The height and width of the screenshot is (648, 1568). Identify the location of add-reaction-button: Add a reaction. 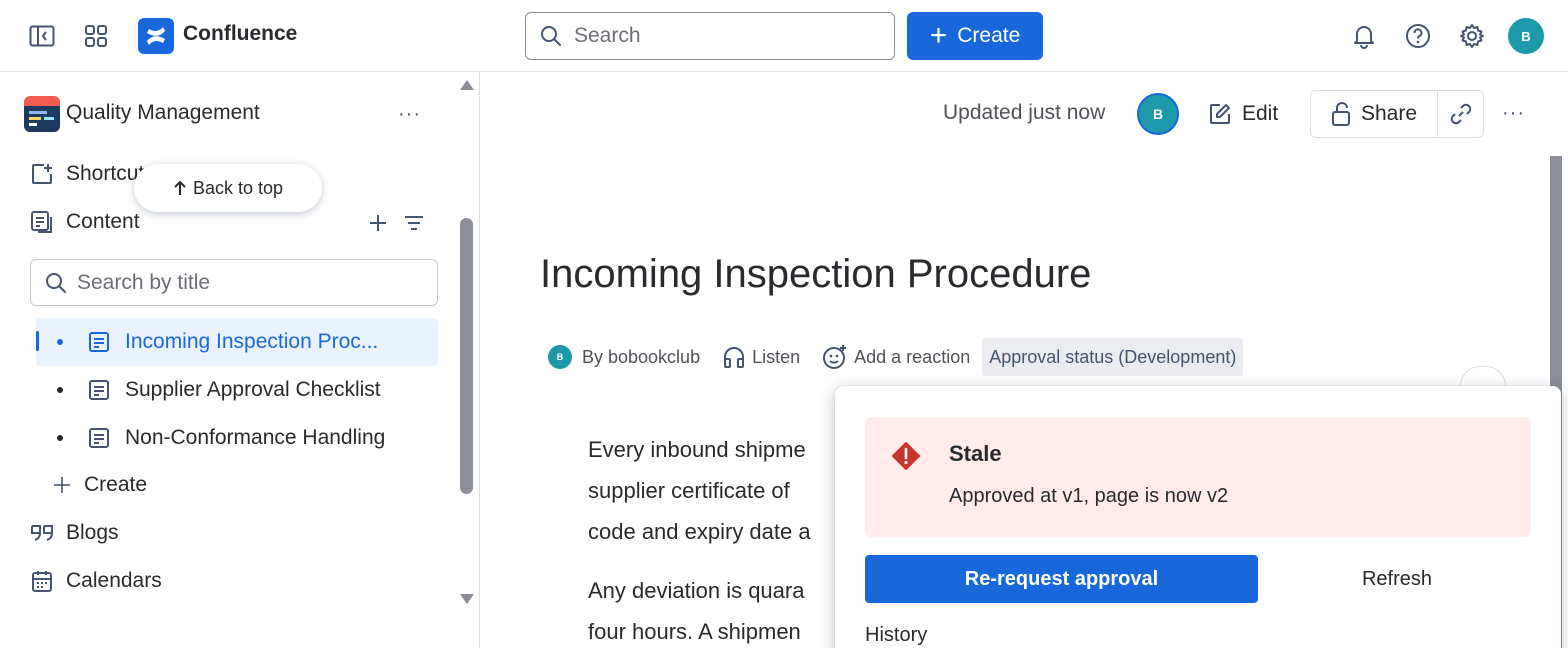
(896, 357).